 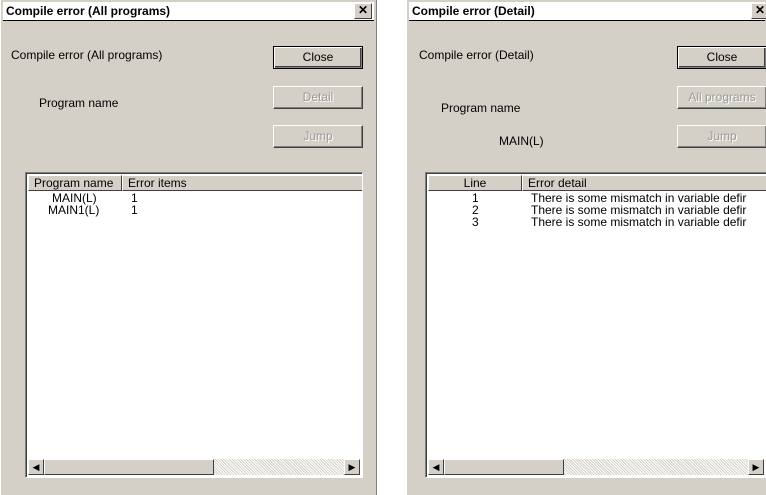 I want to click on dialog-title: Compile error (Detail), so click(x=473, y=11).